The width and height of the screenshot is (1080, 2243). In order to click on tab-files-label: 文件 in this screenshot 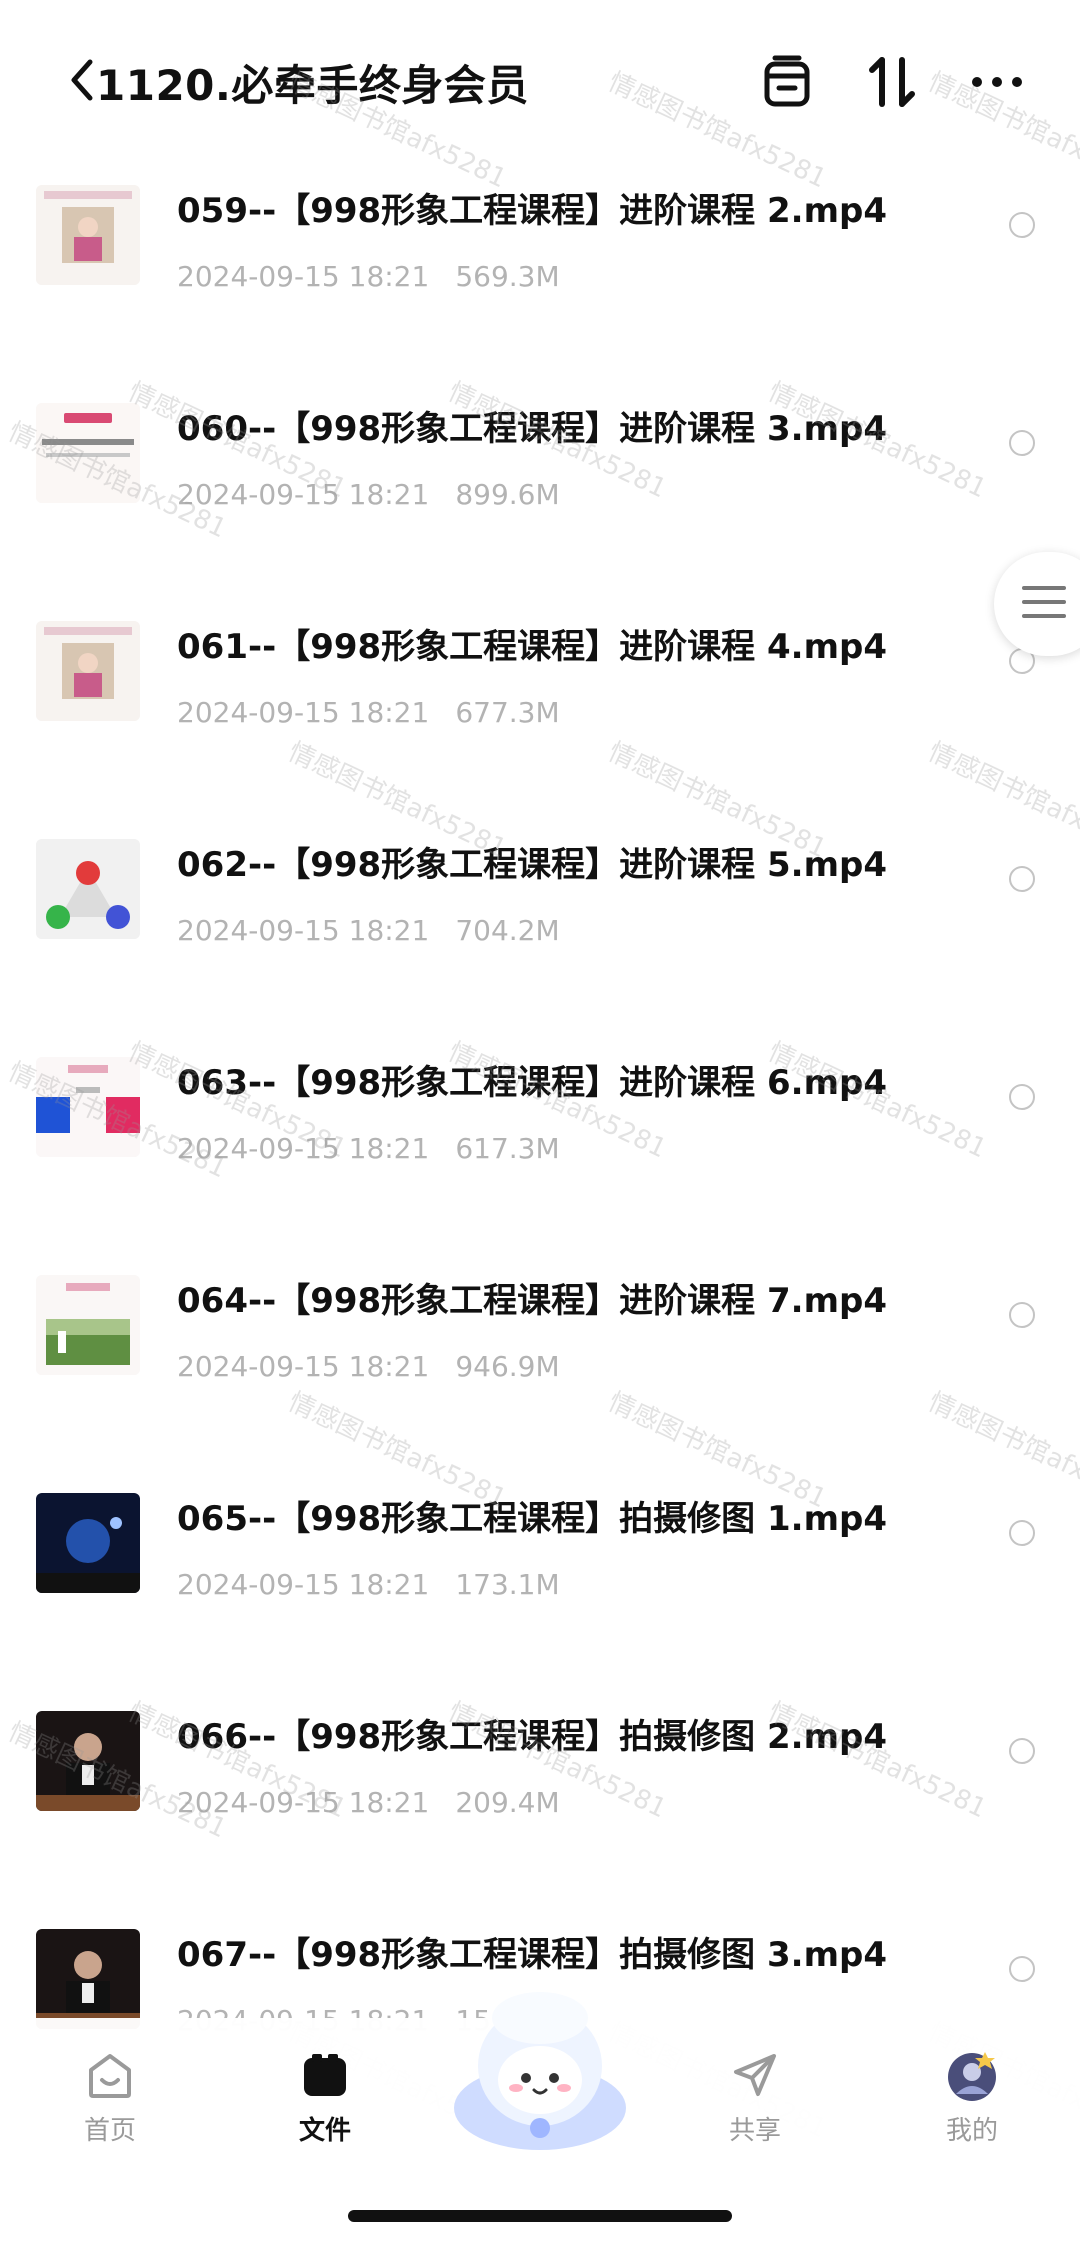, I will do `click(324, 2131)`.